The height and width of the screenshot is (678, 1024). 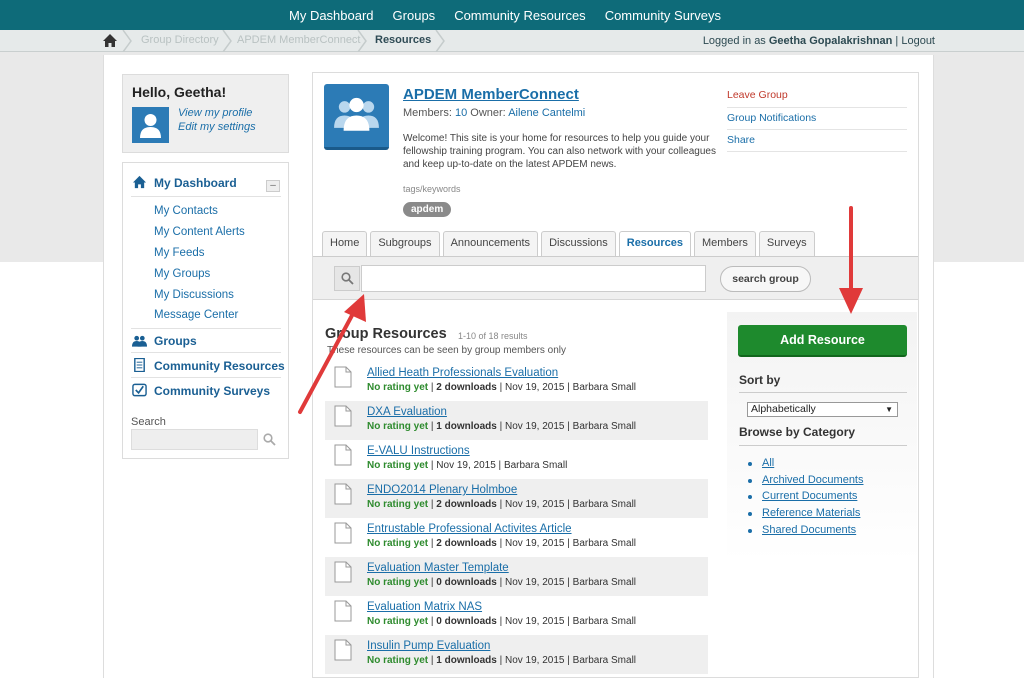 What do you see at coordinates (273, 186) in the screenshot?
I see `collapse-button: –` at bounding box center [273, 186].